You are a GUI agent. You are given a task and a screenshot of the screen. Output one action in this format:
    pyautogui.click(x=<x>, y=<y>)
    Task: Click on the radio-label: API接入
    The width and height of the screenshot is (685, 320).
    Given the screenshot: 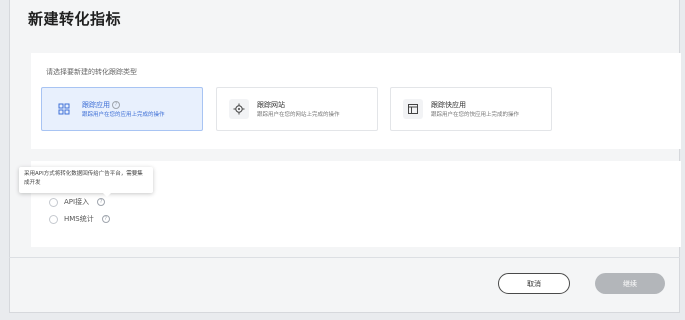 What is the action you would take?
    pyautogui.click(x=77, y=202)
    